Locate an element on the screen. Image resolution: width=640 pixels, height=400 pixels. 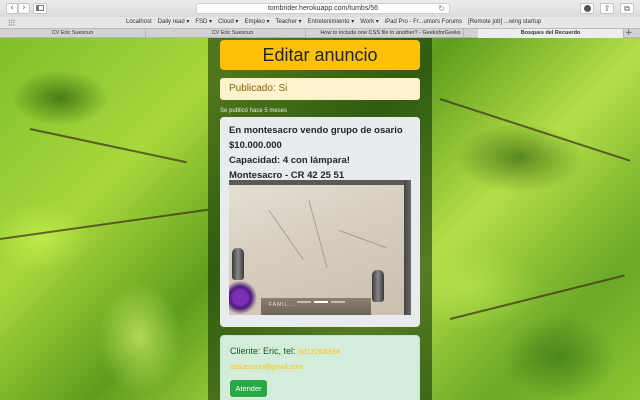
carousel-indicator-active is located at coordinates (321, 302).